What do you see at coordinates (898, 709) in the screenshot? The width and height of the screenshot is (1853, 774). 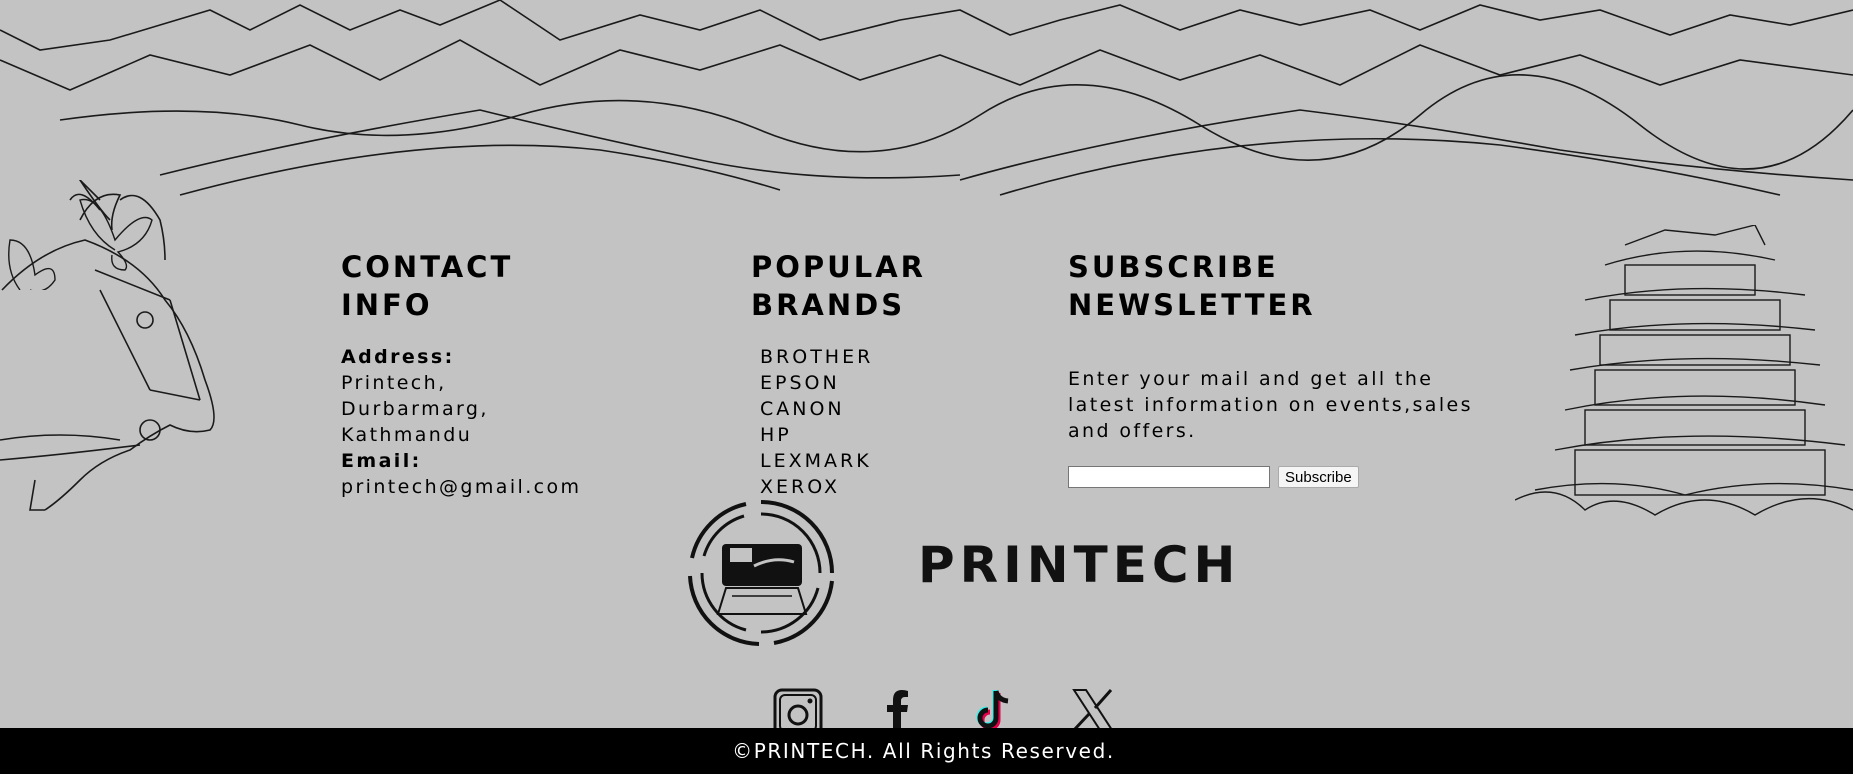 I see `facebook-icon` at bounding box center [898, 709].